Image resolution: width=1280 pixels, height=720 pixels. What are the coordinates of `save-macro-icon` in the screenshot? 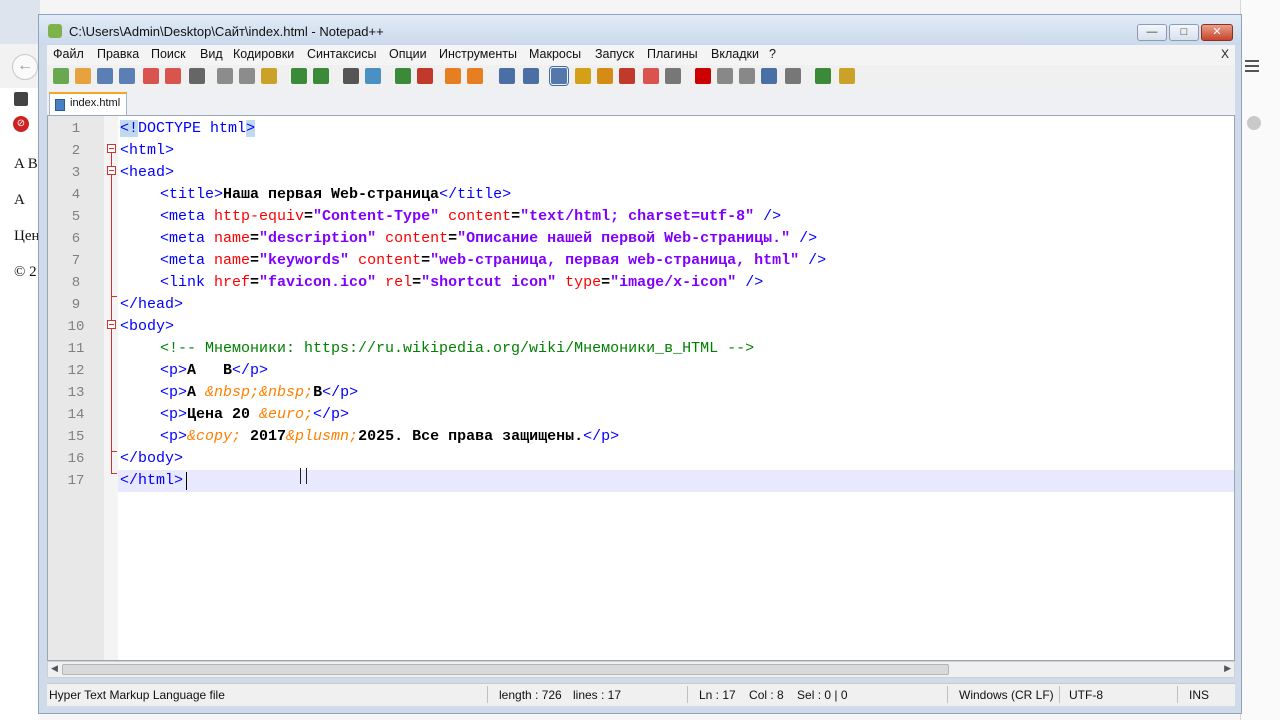 It's located at (793, 76).